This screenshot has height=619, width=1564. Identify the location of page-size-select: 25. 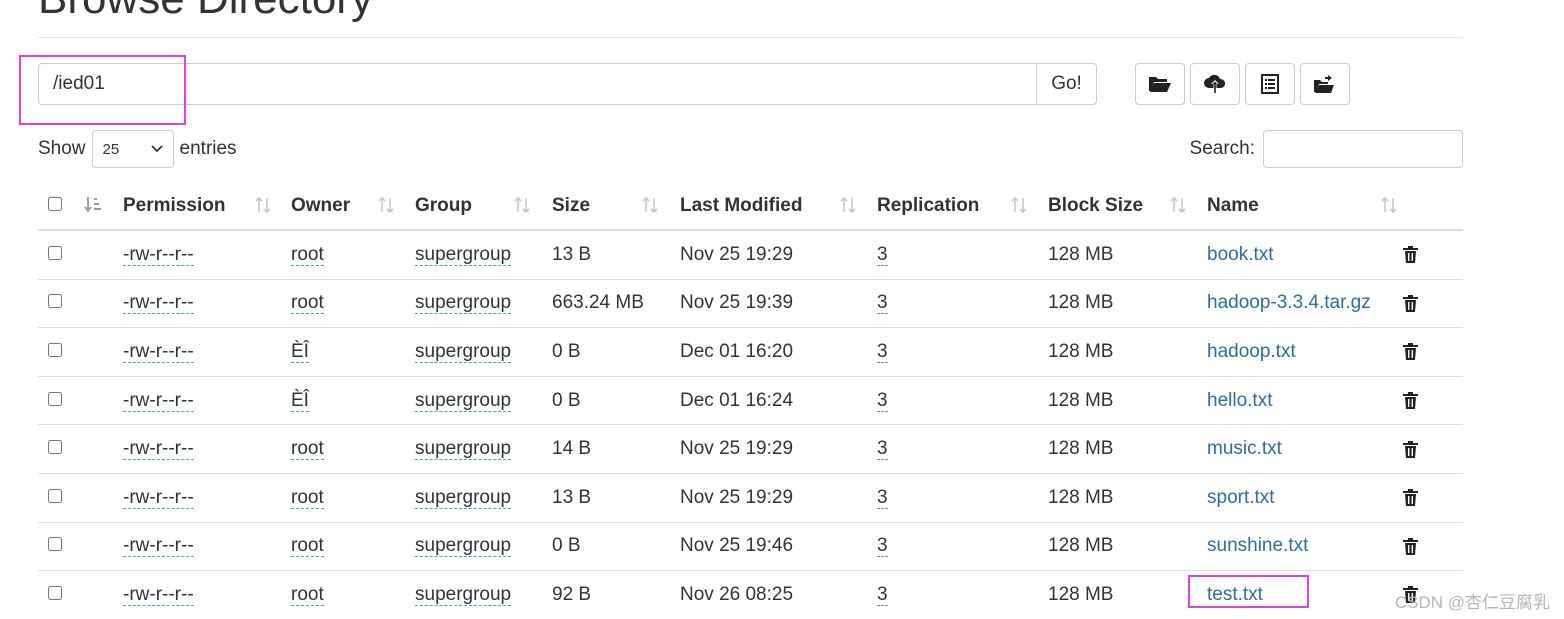
(132, 149).